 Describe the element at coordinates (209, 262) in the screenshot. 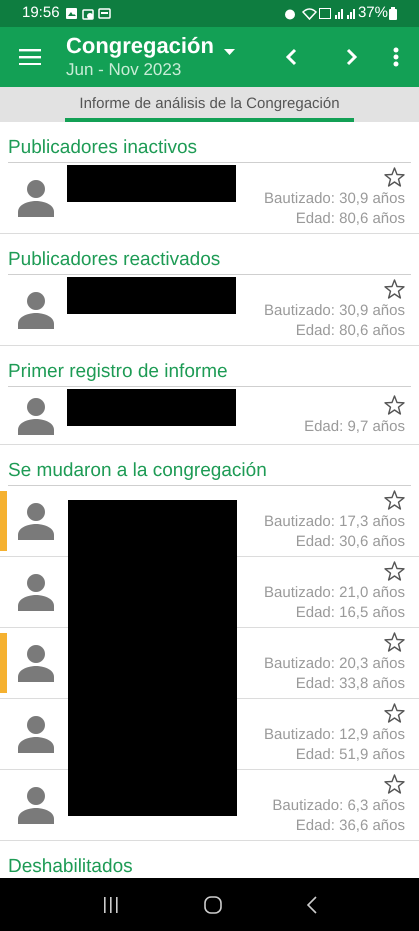

I see `section-heading: Publicadores reactivados` at that location.